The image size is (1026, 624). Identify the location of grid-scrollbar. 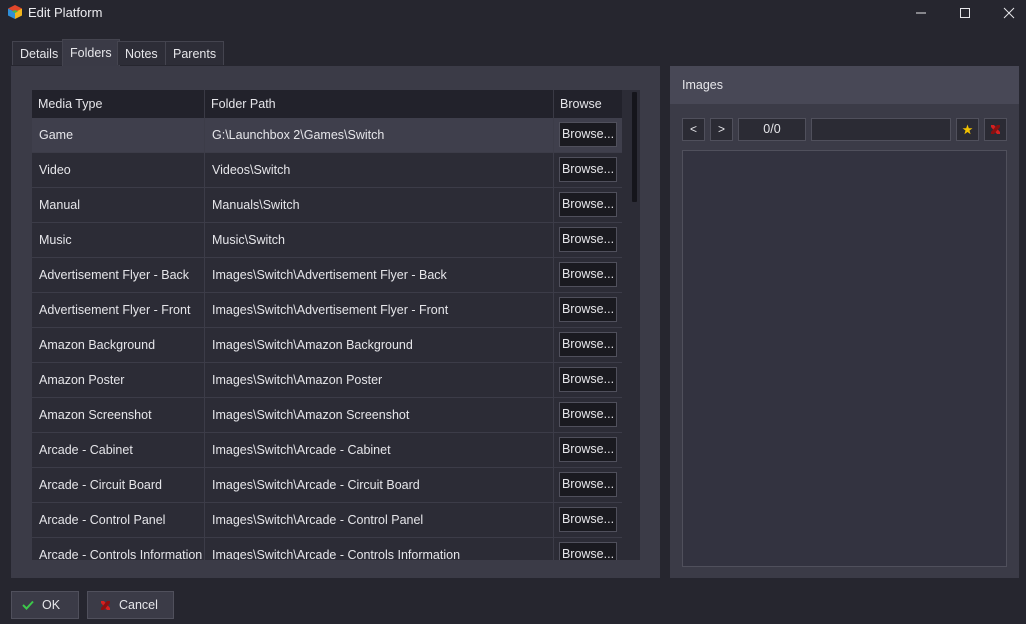
(634, 325).